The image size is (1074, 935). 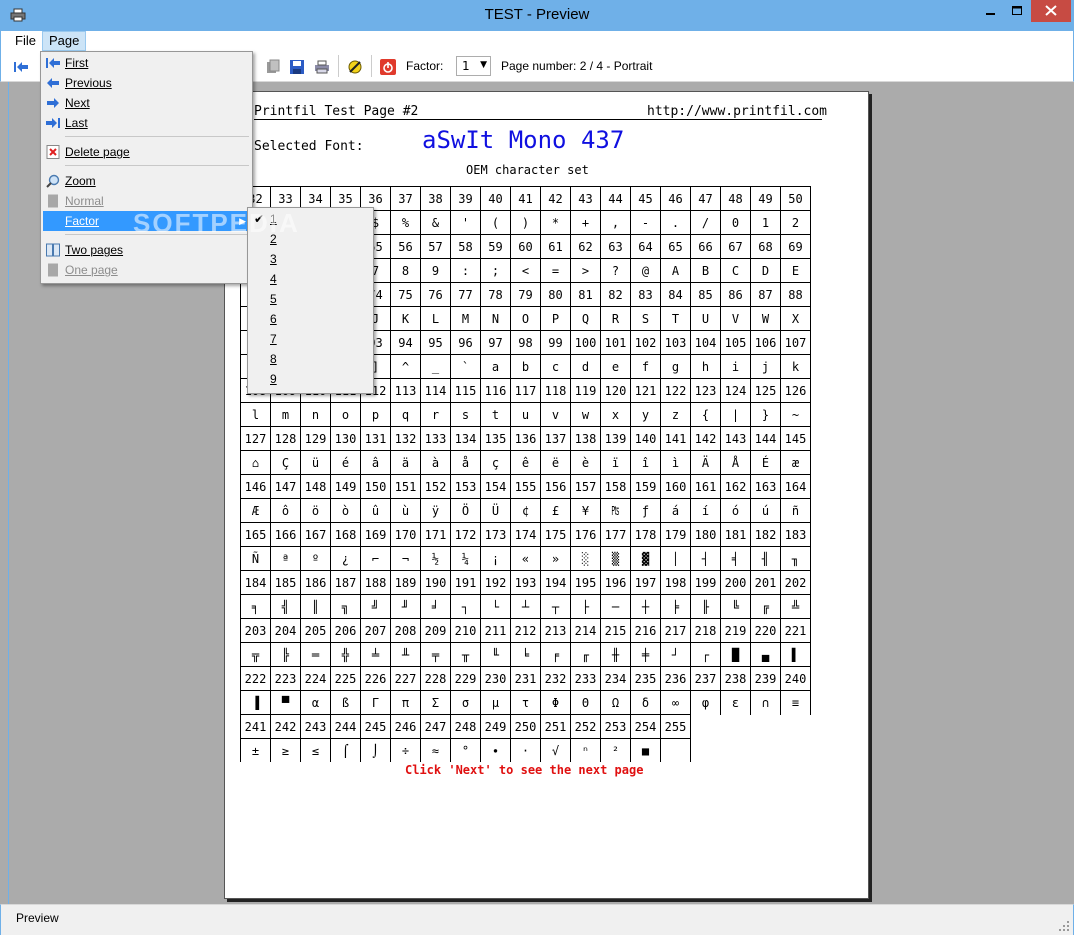 What do you see at coordinates (538, 119) in the screenshot?
I see `header-rule` at bounding box center [538, 119].